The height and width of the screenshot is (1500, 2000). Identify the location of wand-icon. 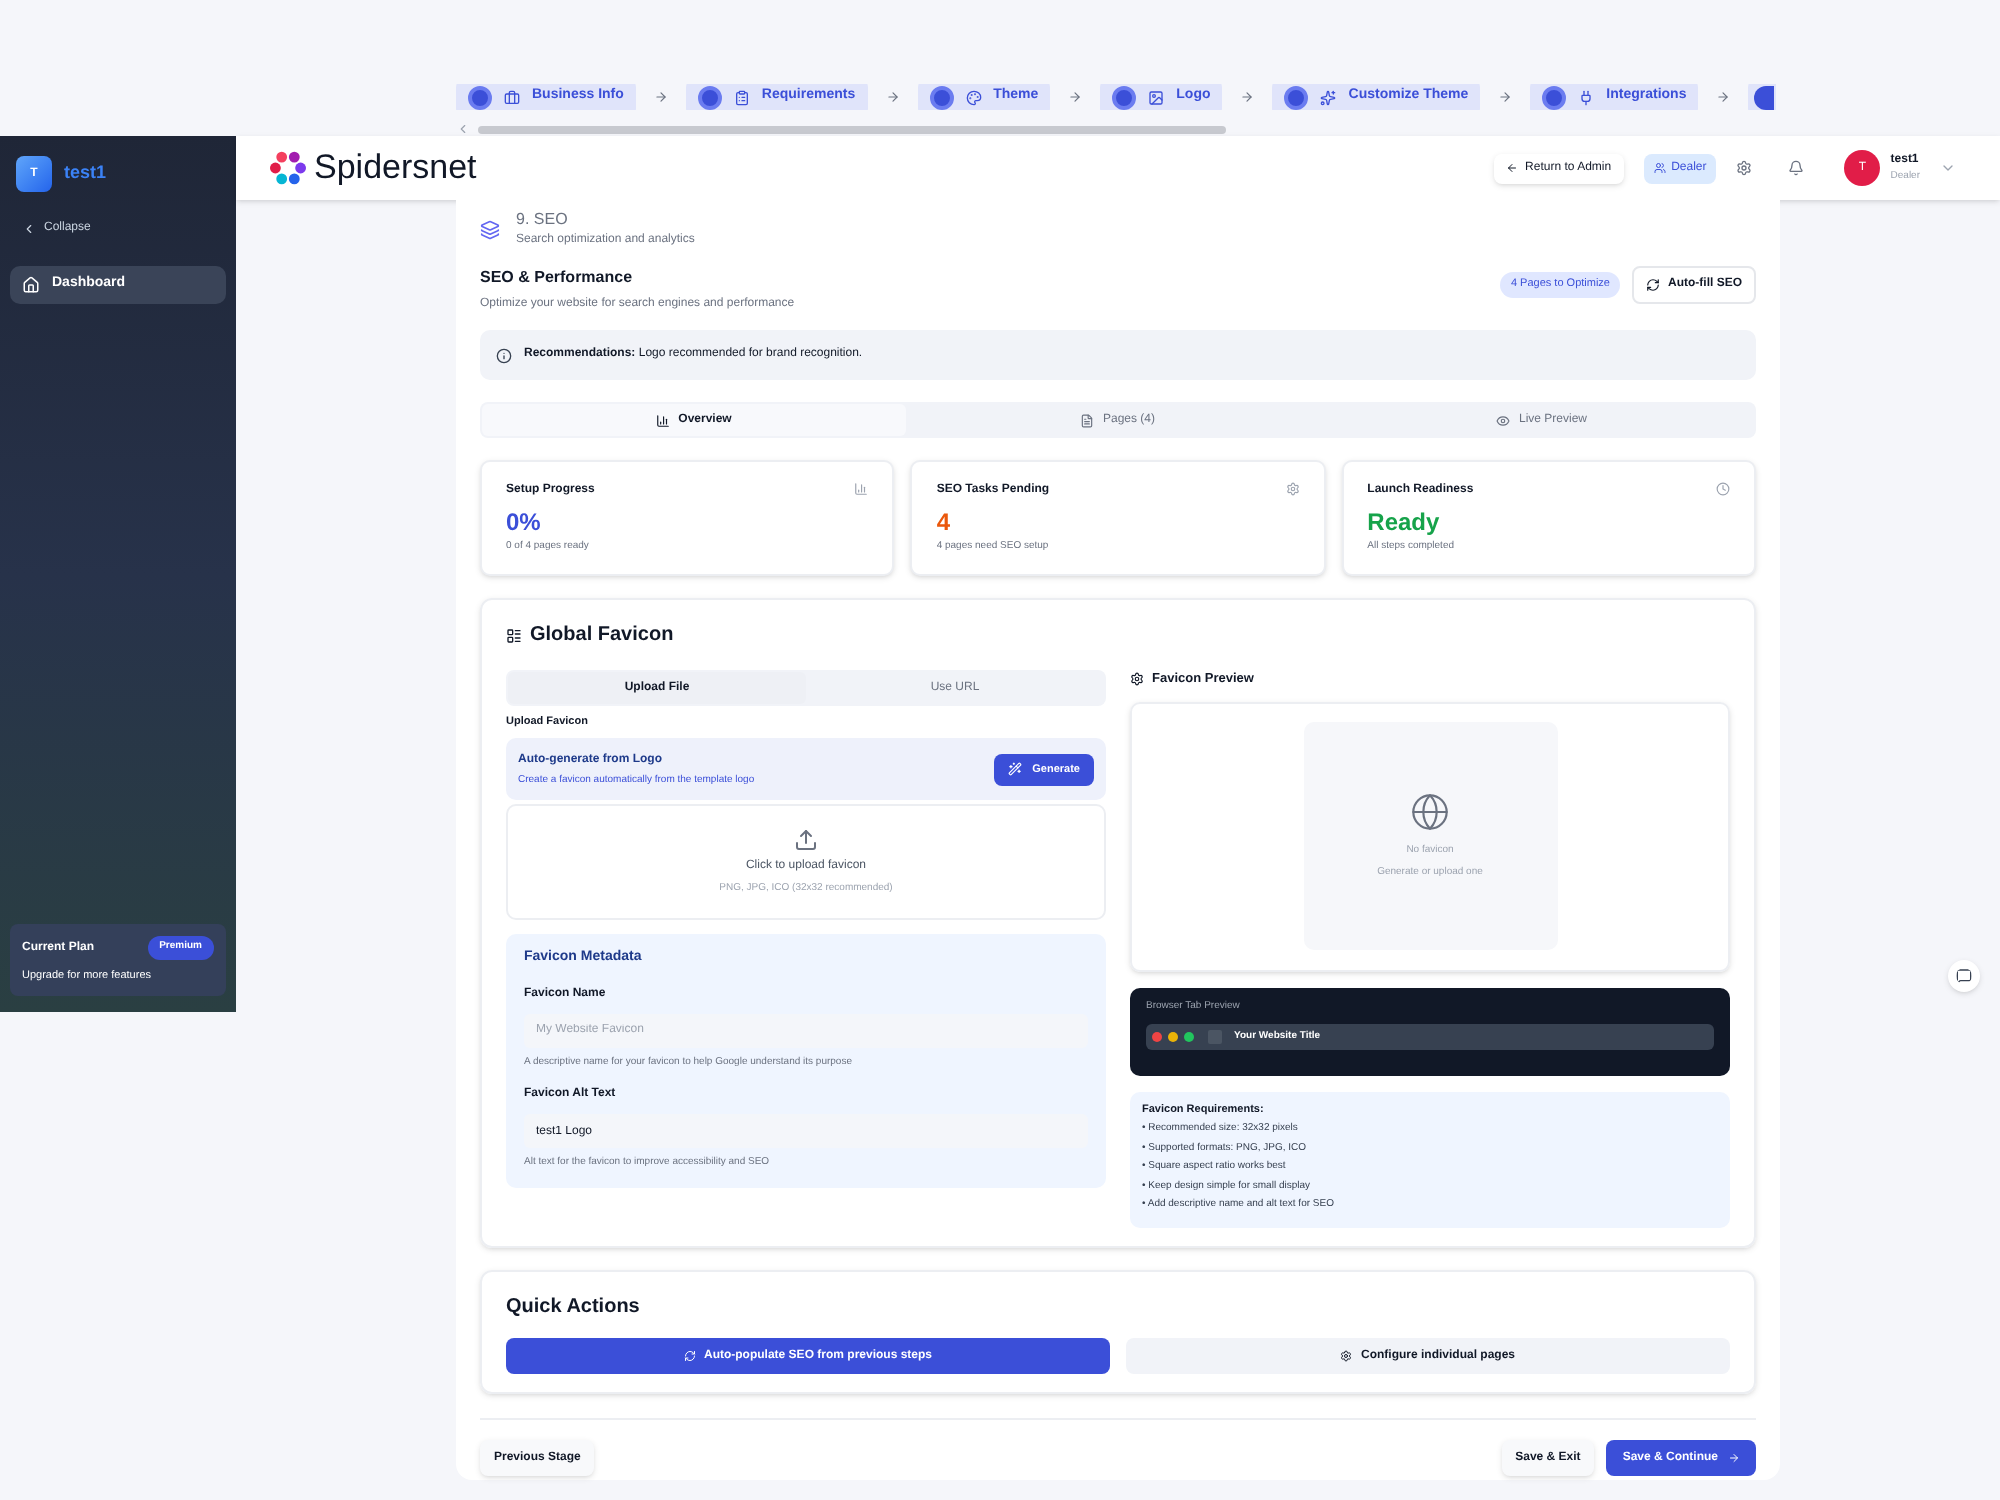
(1015, 769).